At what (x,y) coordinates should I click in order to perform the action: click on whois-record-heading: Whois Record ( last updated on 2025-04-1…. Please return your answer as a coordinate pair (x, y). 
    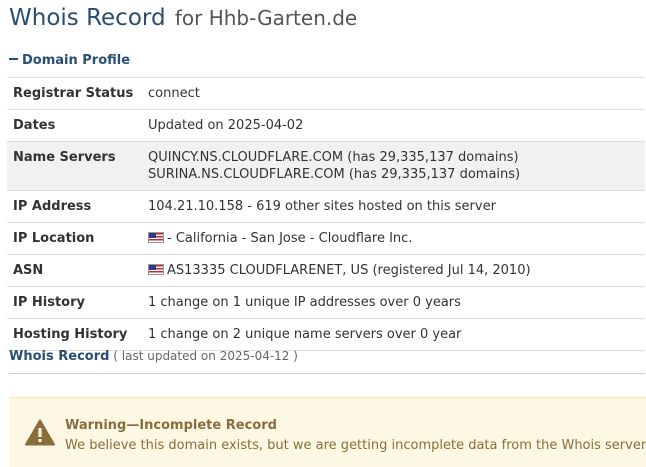
    Looking at the image, I should click on (153, 356).